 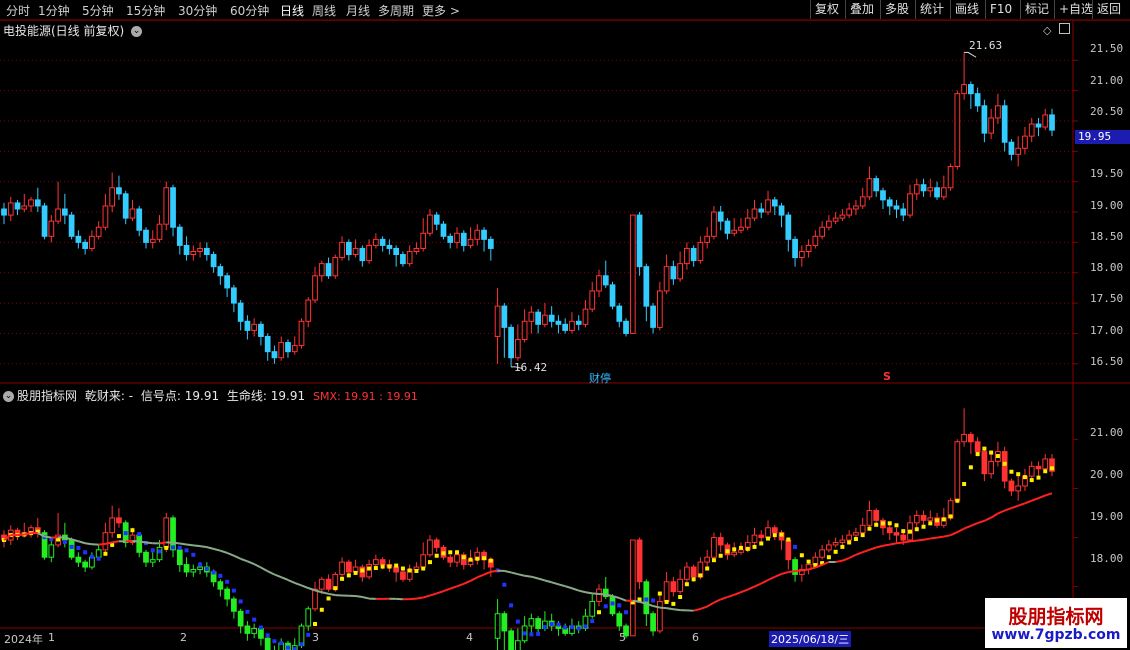 What do you see at coordinates (531, 367) in the screenshot?
I see `low-price-label: 16.42` at bounding box center [531, 367].